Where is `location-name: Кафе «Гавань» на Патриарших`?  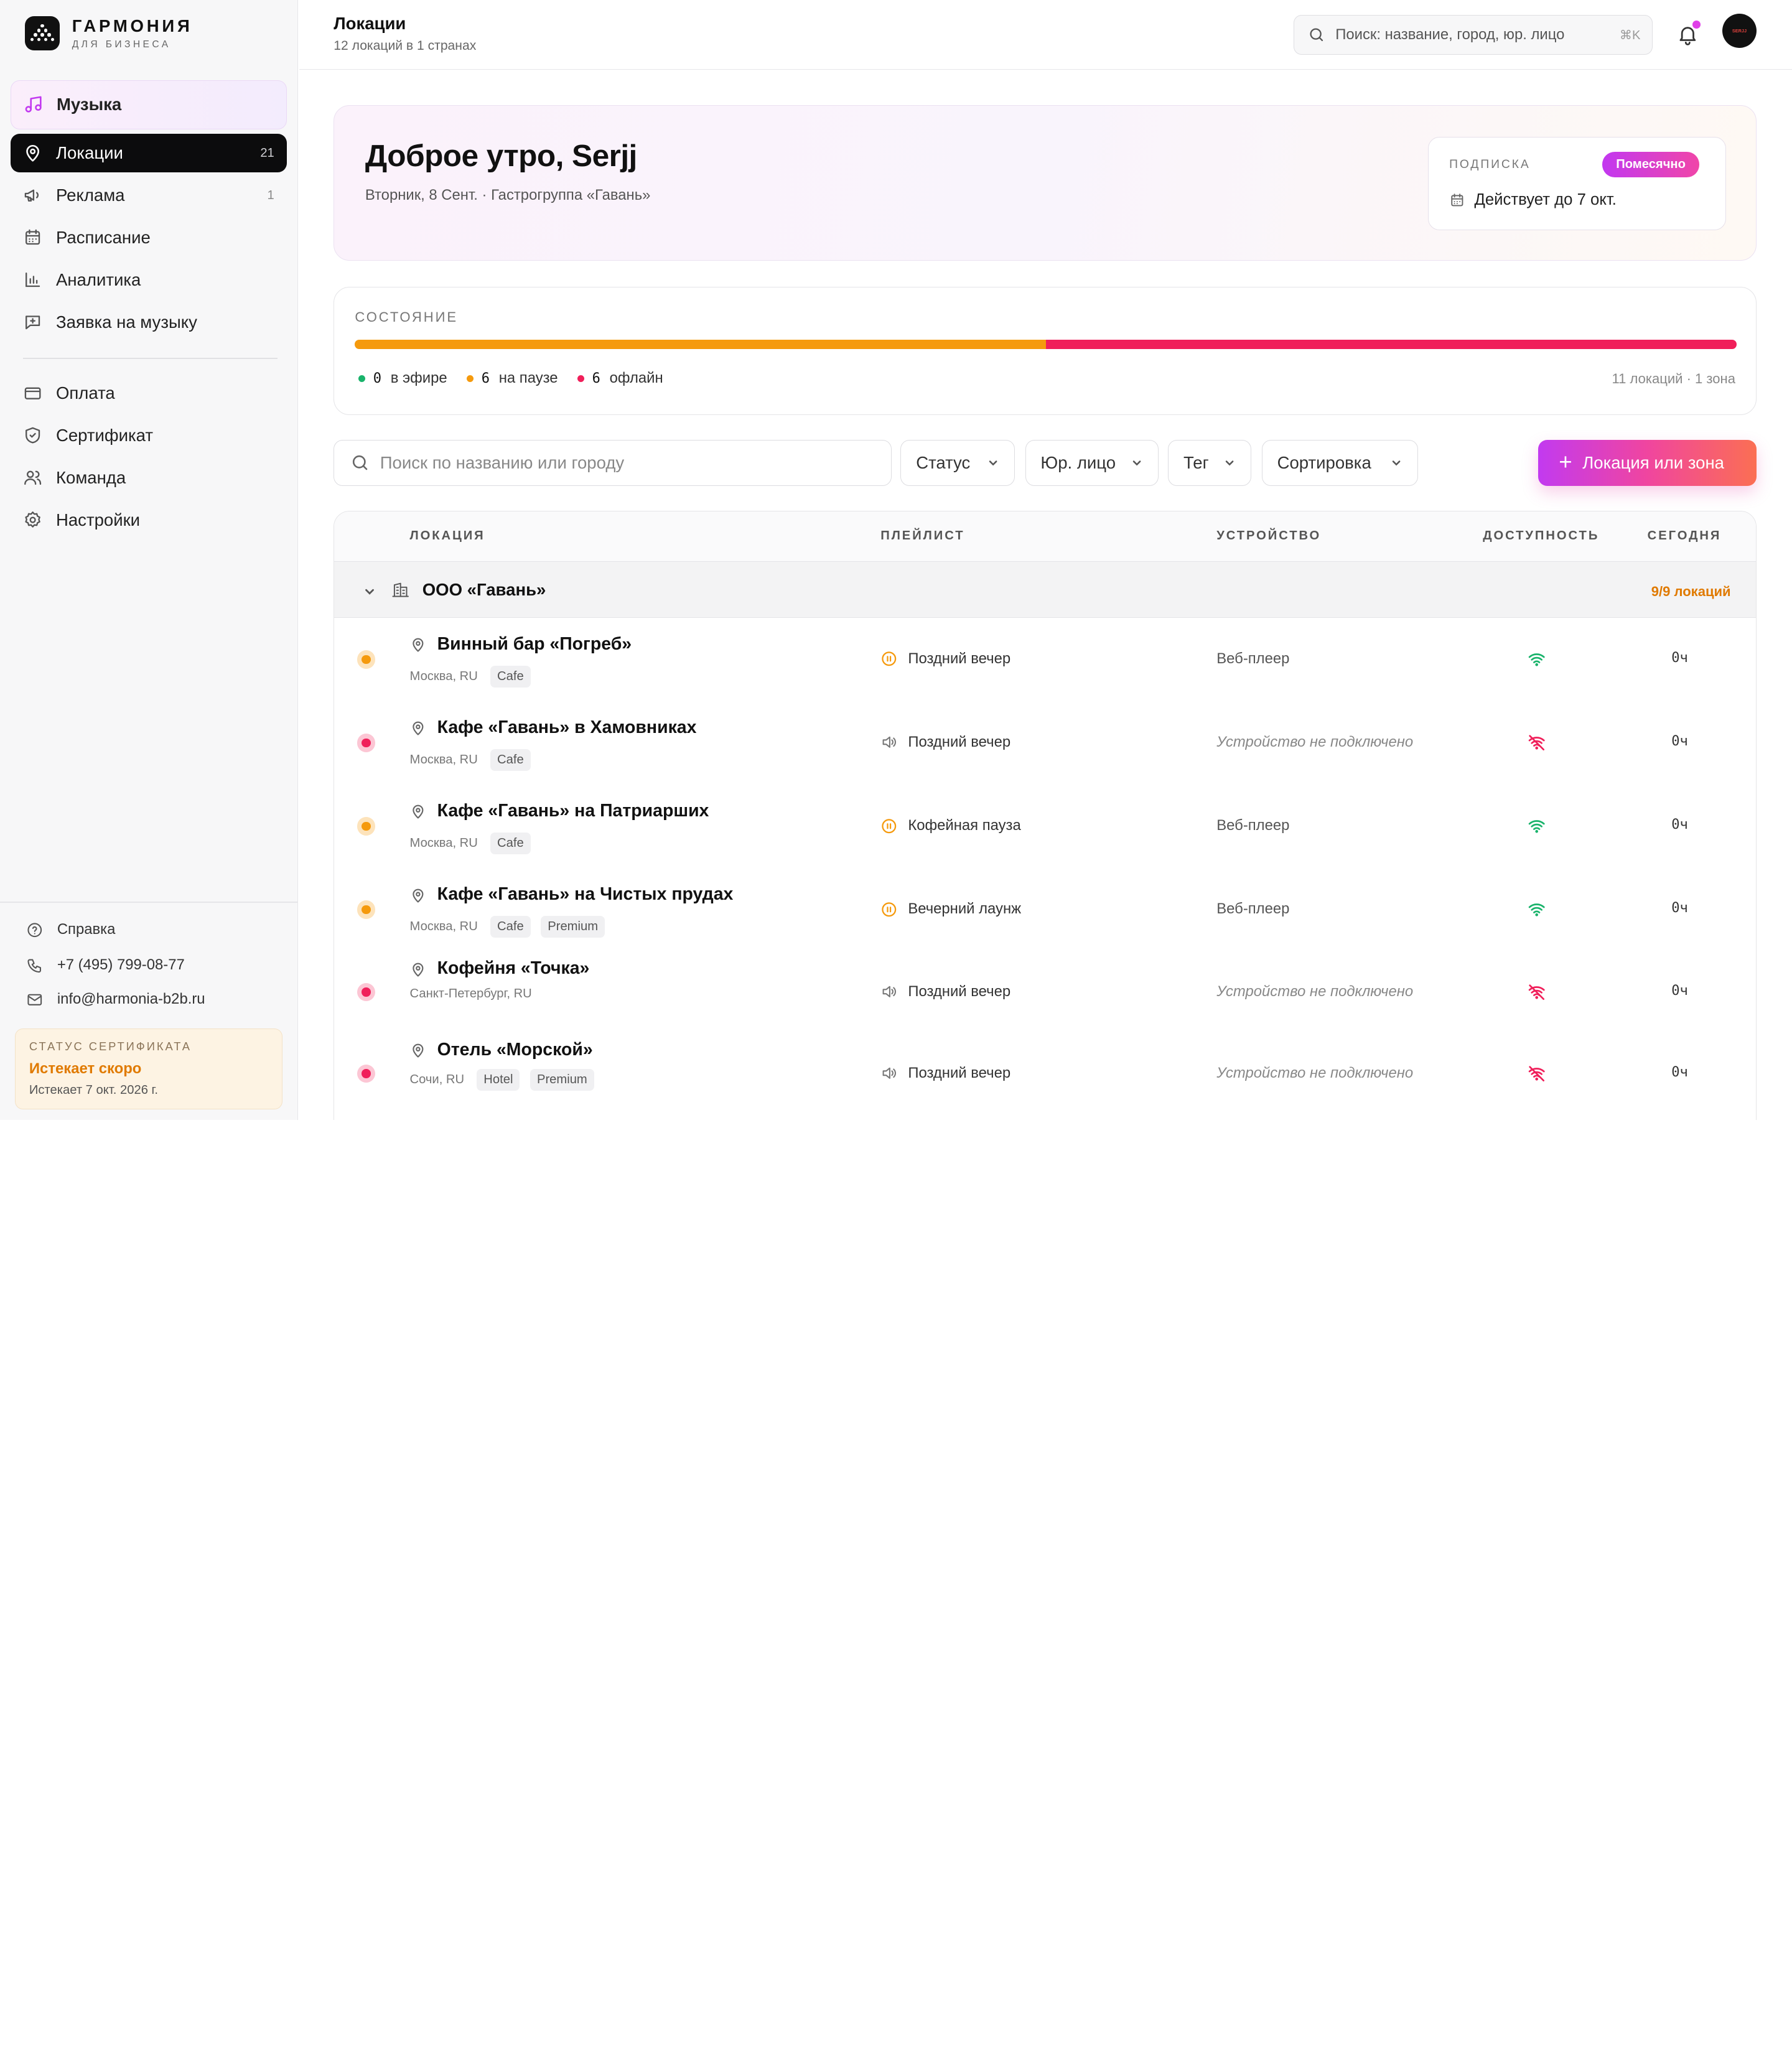
location-name: Кафе «Гавань» на Патриарших is located at coordinates (573, 811).